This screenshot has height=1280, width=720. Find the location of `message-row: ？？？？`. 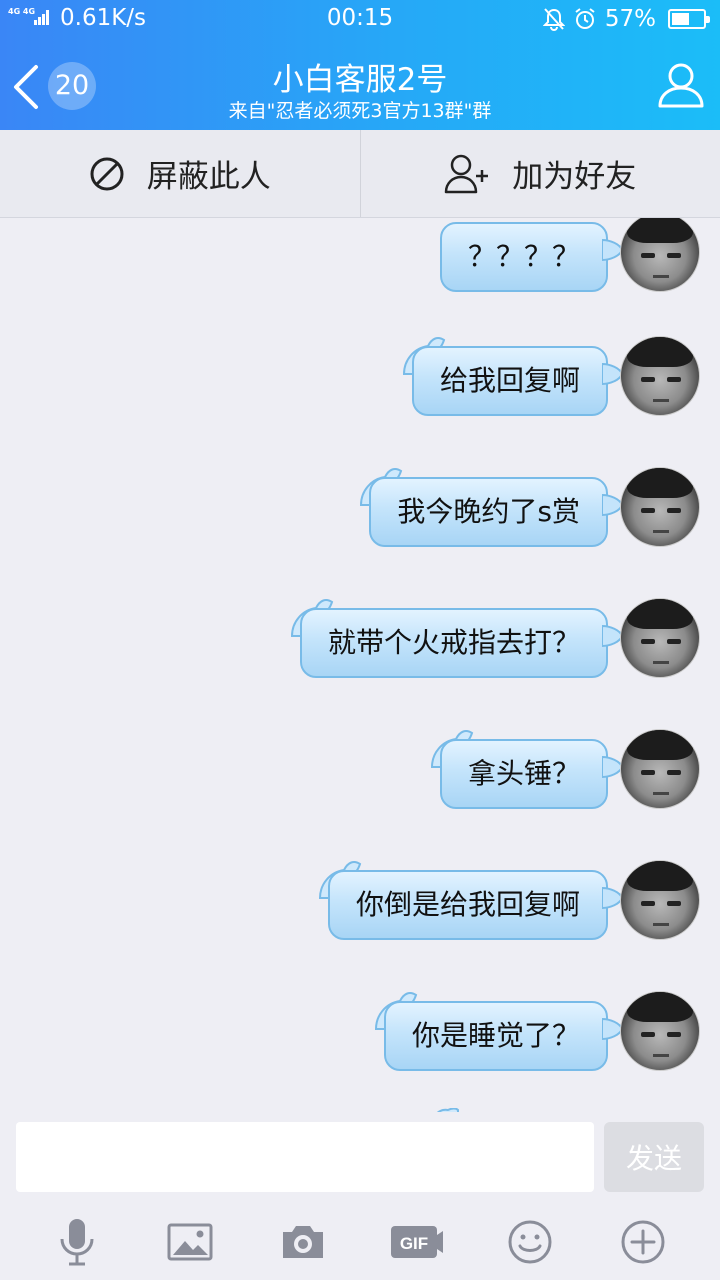

message-row: ？？？？ is located at coordinates (360, 270).